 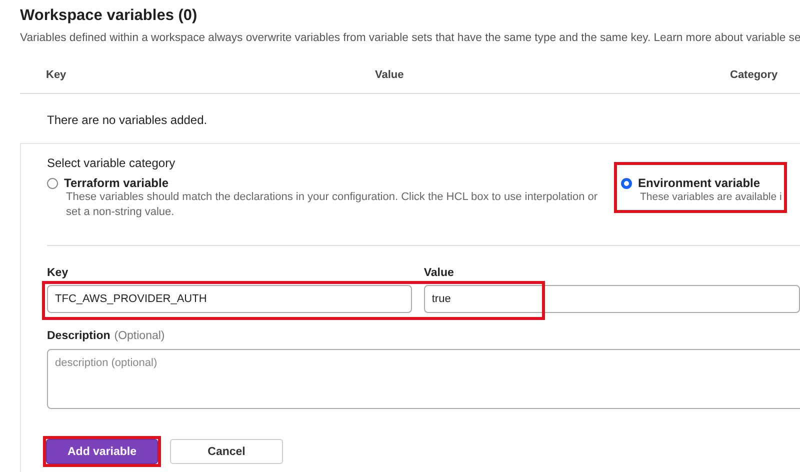 What do you see at coordinates (109, 16) in the screenshot?
I see `page-title: Workspace variables (0)` at bounding box center [109, 16].